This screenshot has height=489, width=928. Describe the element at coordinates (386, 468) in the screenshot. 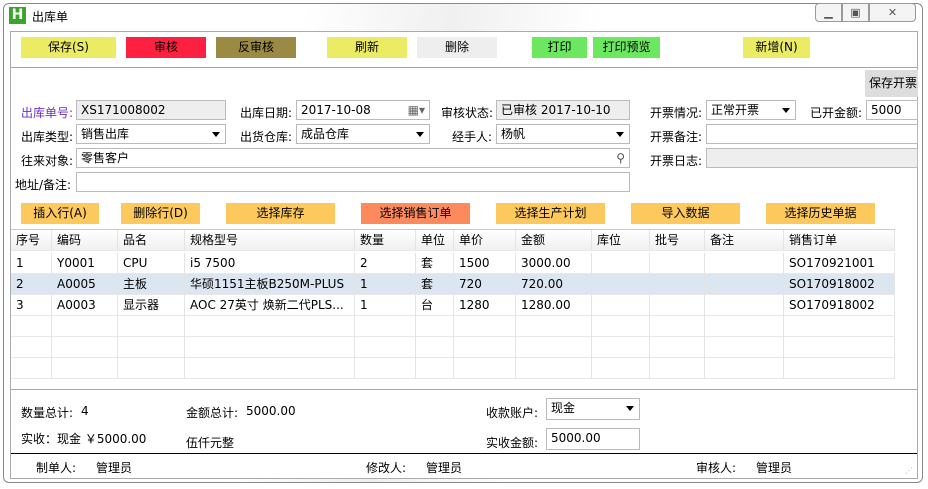

I see `modifier-label: 修改人:` at that location.